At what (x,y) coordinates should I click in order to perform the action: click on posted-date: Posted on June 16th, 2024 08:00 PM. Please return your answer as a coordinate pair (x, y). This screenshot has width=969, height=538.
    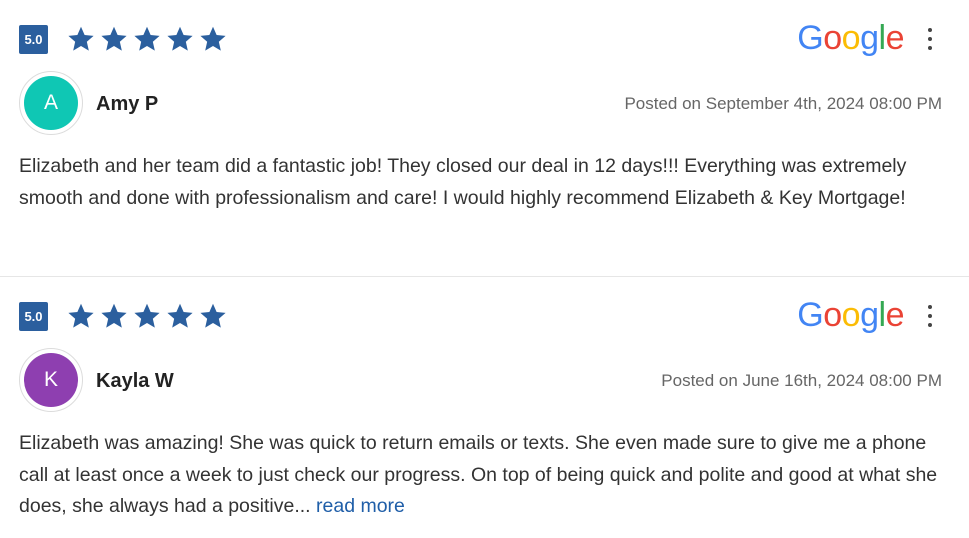
    Looking at the image, I should click on (801, 380).